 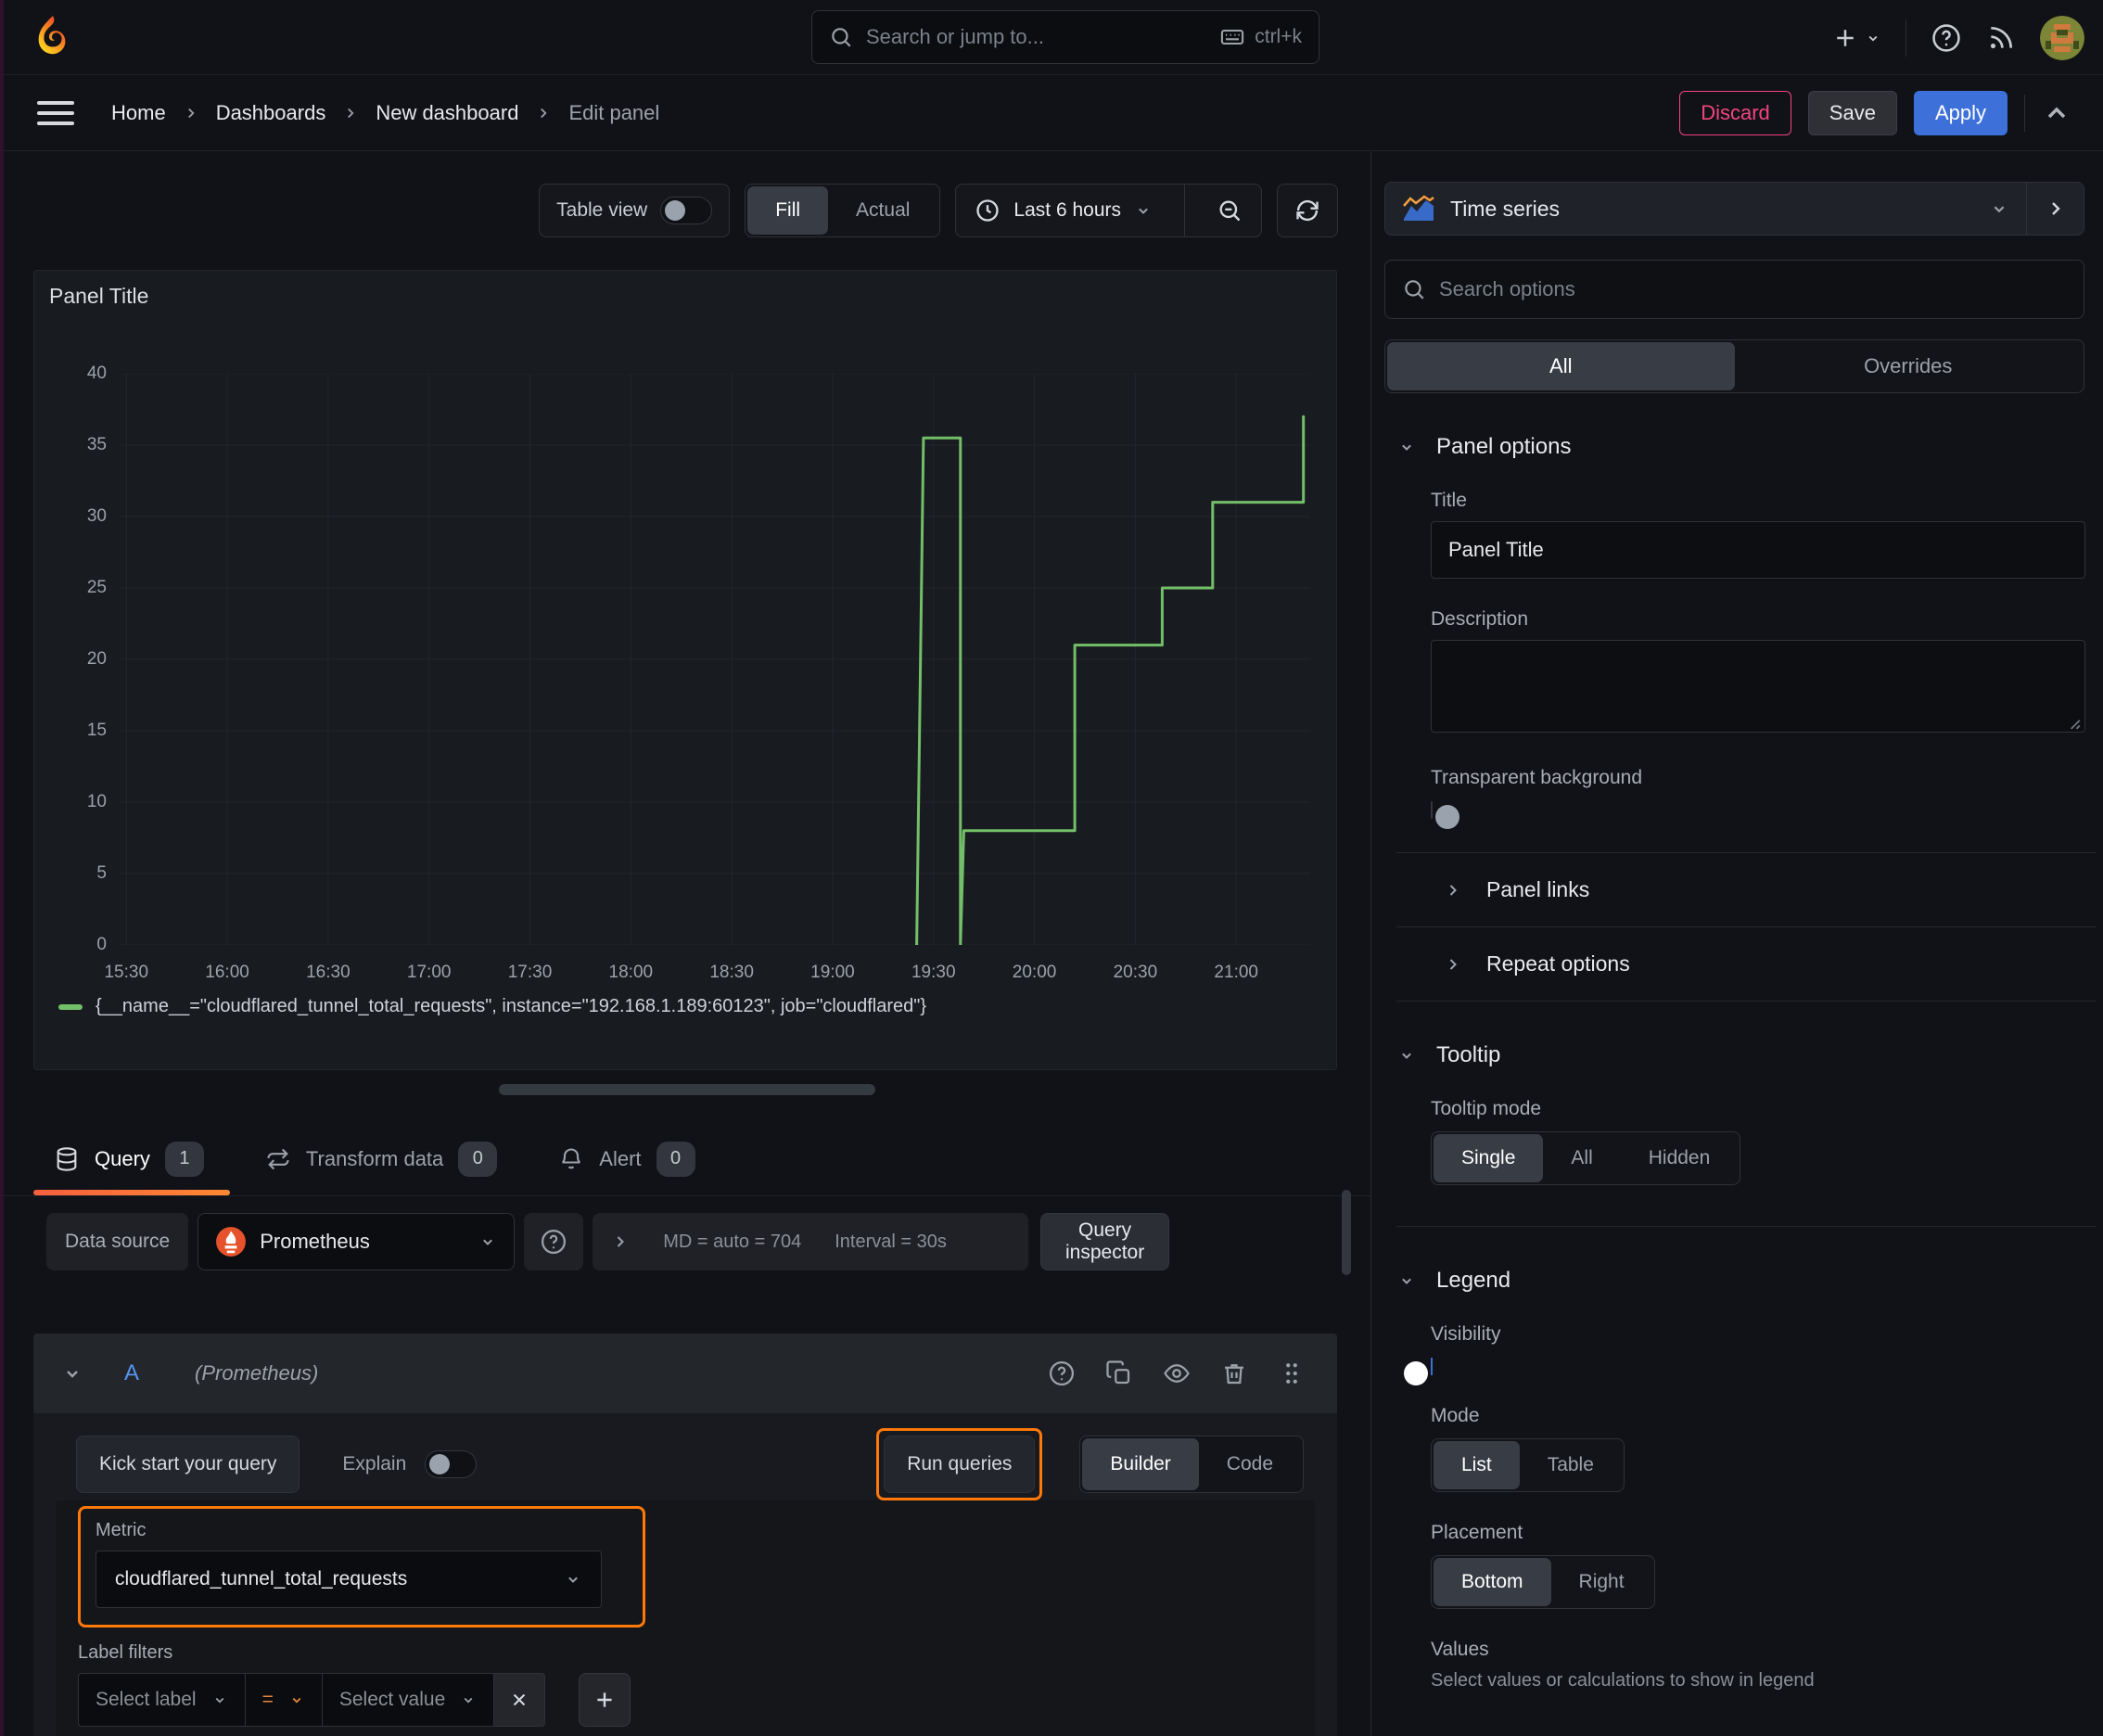 I want to click on eye-icon, so click(x=1177, y=1373).